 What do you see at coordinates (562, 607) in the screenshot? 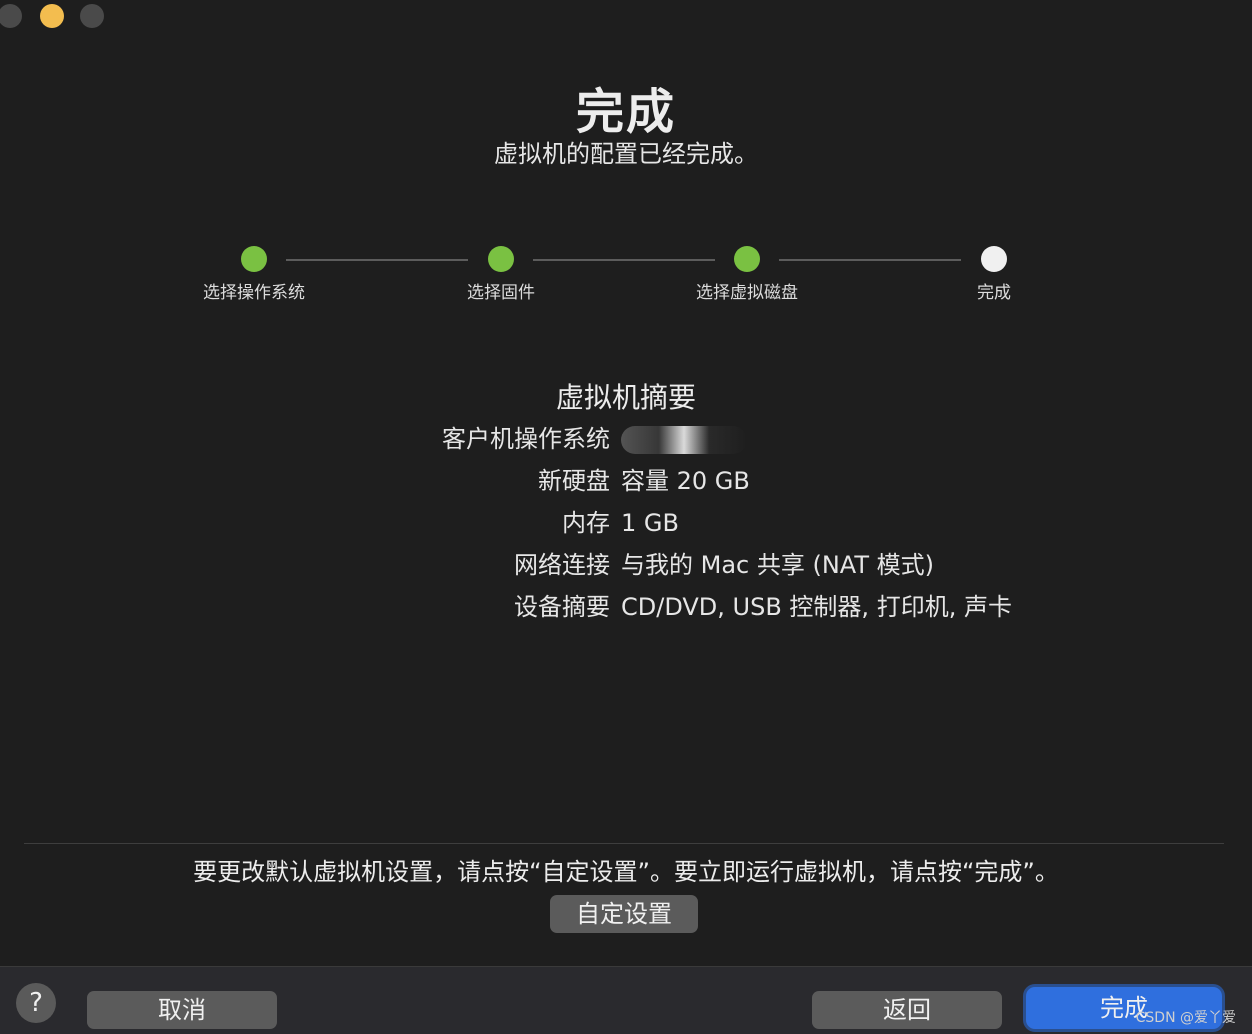
I see `summary-key: 设备摘要` at bounding box center [562, 607].